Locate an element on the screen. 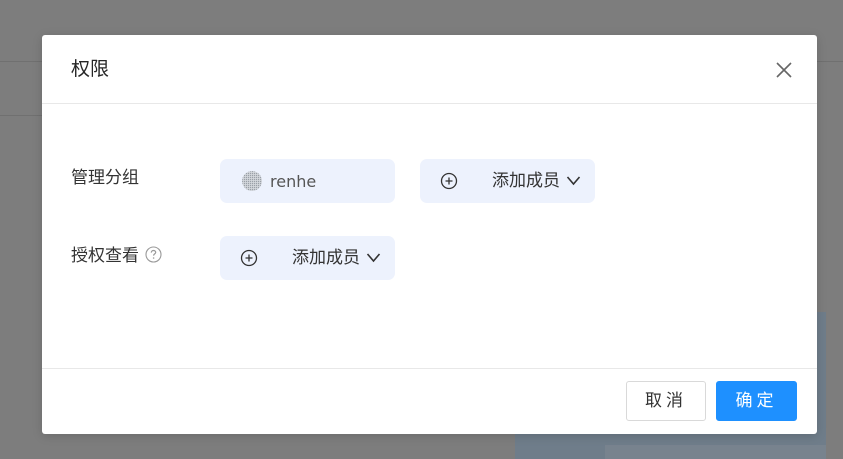  dialog-footer: 取消 确定 is located at coordinates (429, 401).